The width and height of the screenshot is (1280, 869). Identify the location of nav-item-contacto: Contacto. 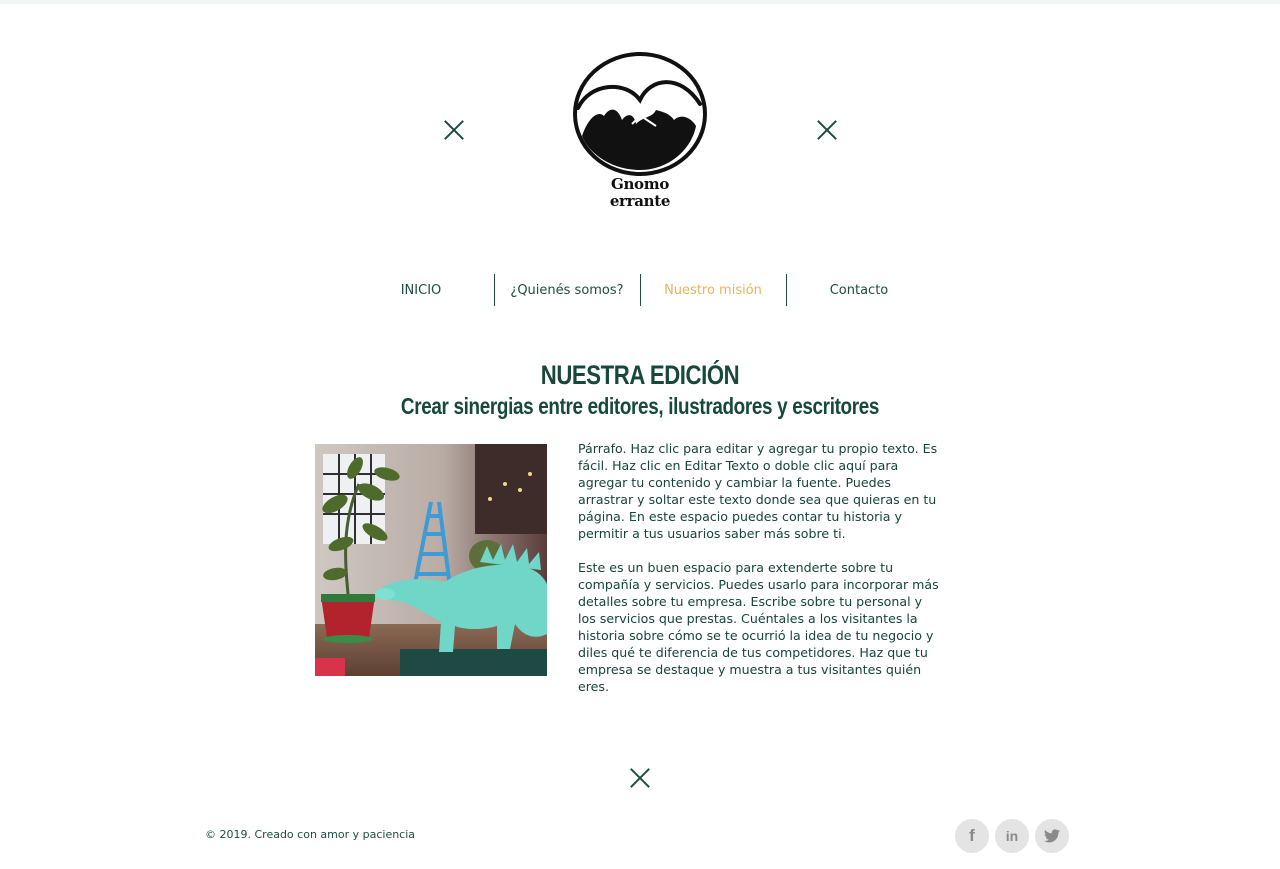
(859, 290).